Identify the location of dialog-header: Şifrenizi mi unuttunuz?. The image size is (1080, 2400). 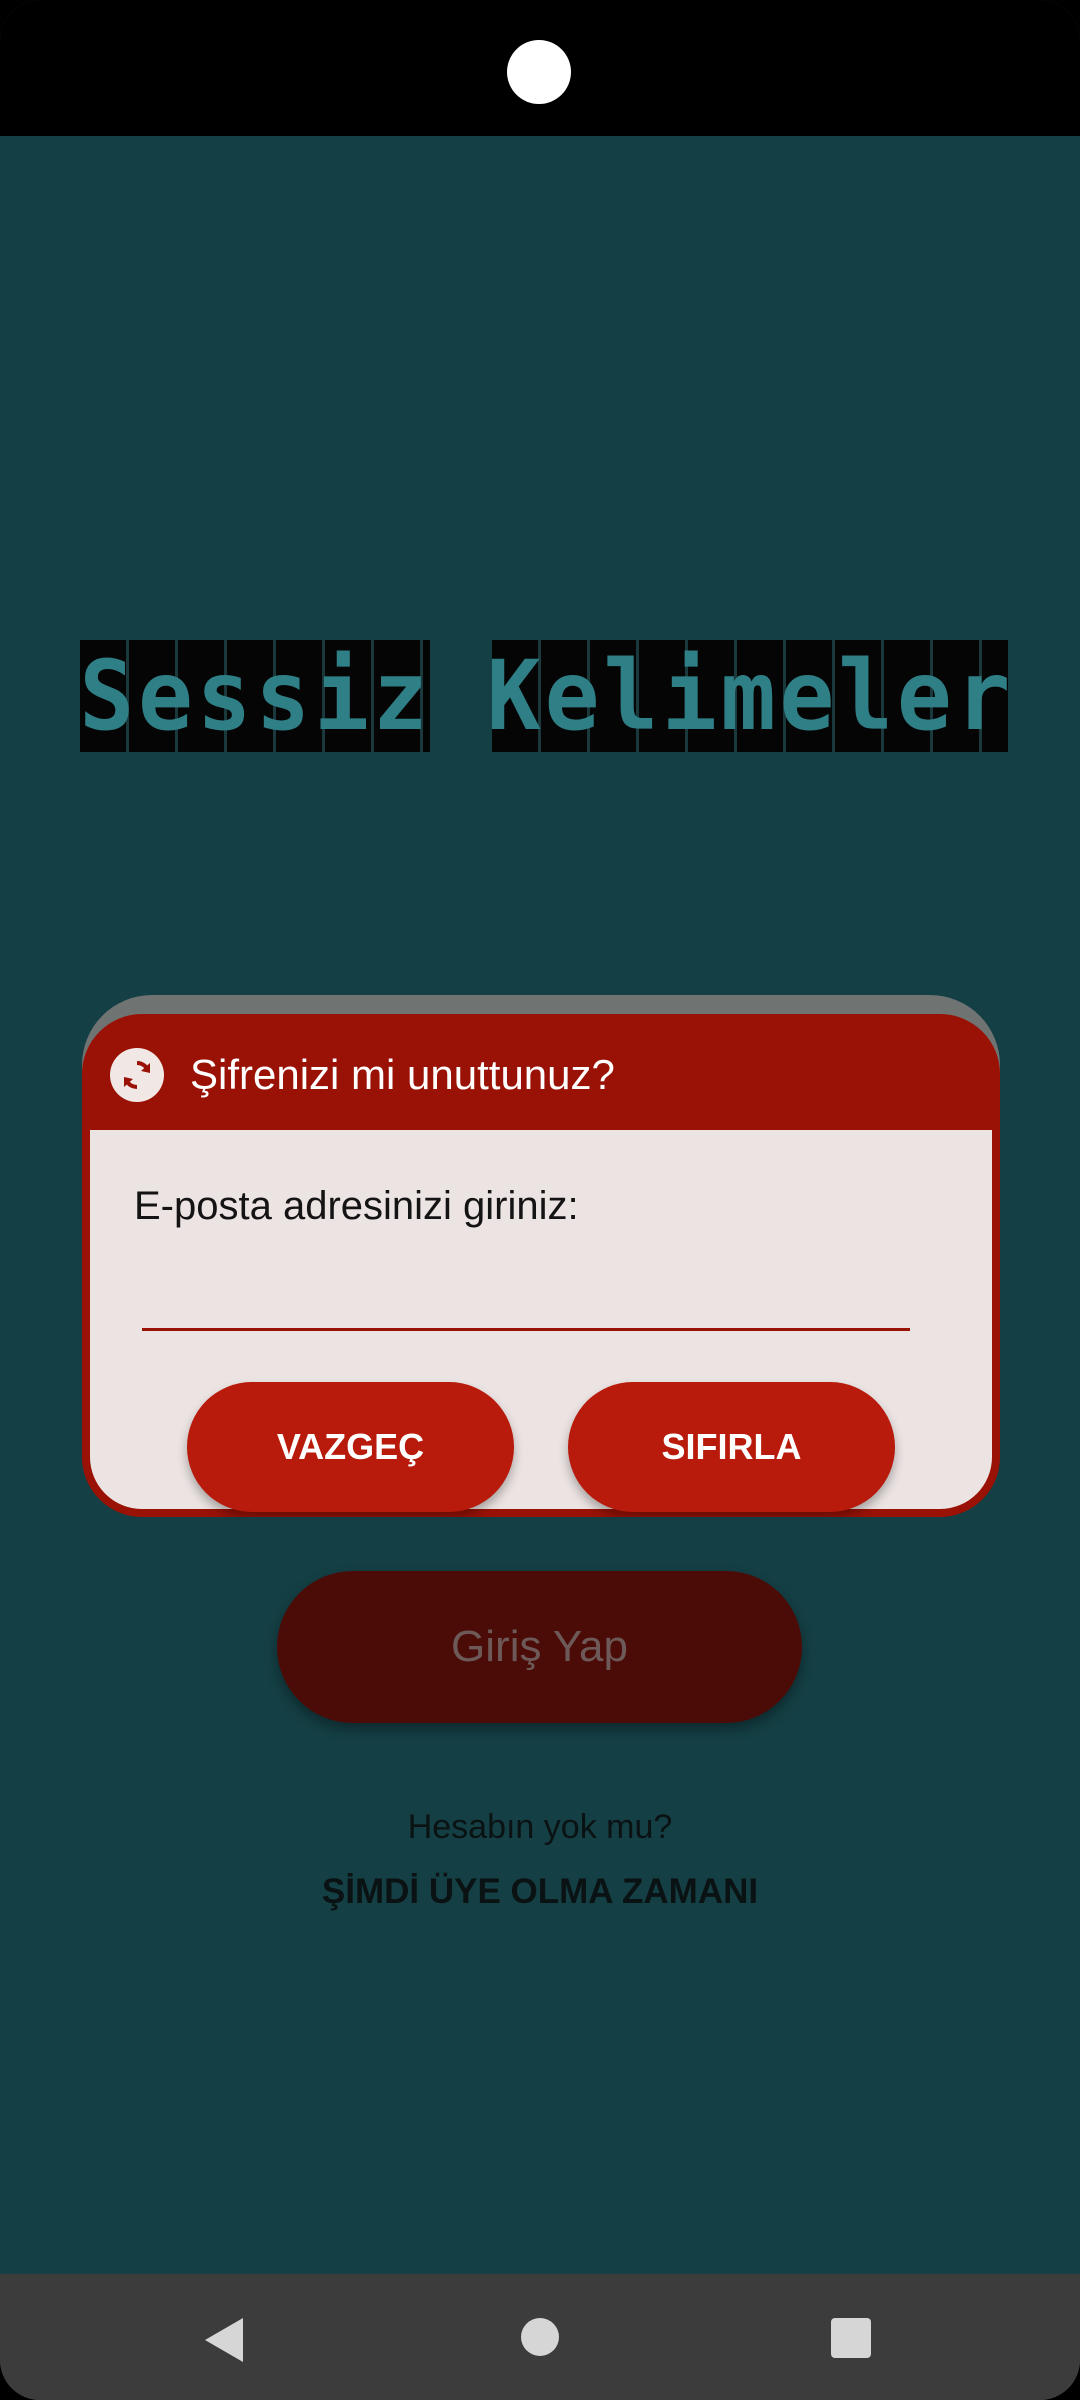
(541, 1072).